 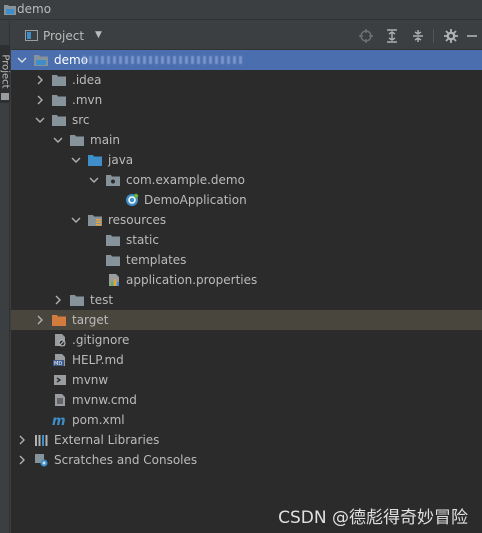 I want to click on collapse-all-icon, so click(x=418, y=36).